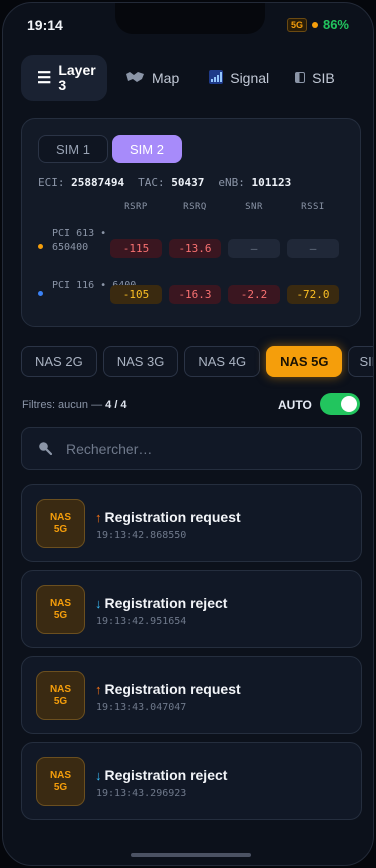  I want to click on tab-sip: SIP, so click(360, 361).